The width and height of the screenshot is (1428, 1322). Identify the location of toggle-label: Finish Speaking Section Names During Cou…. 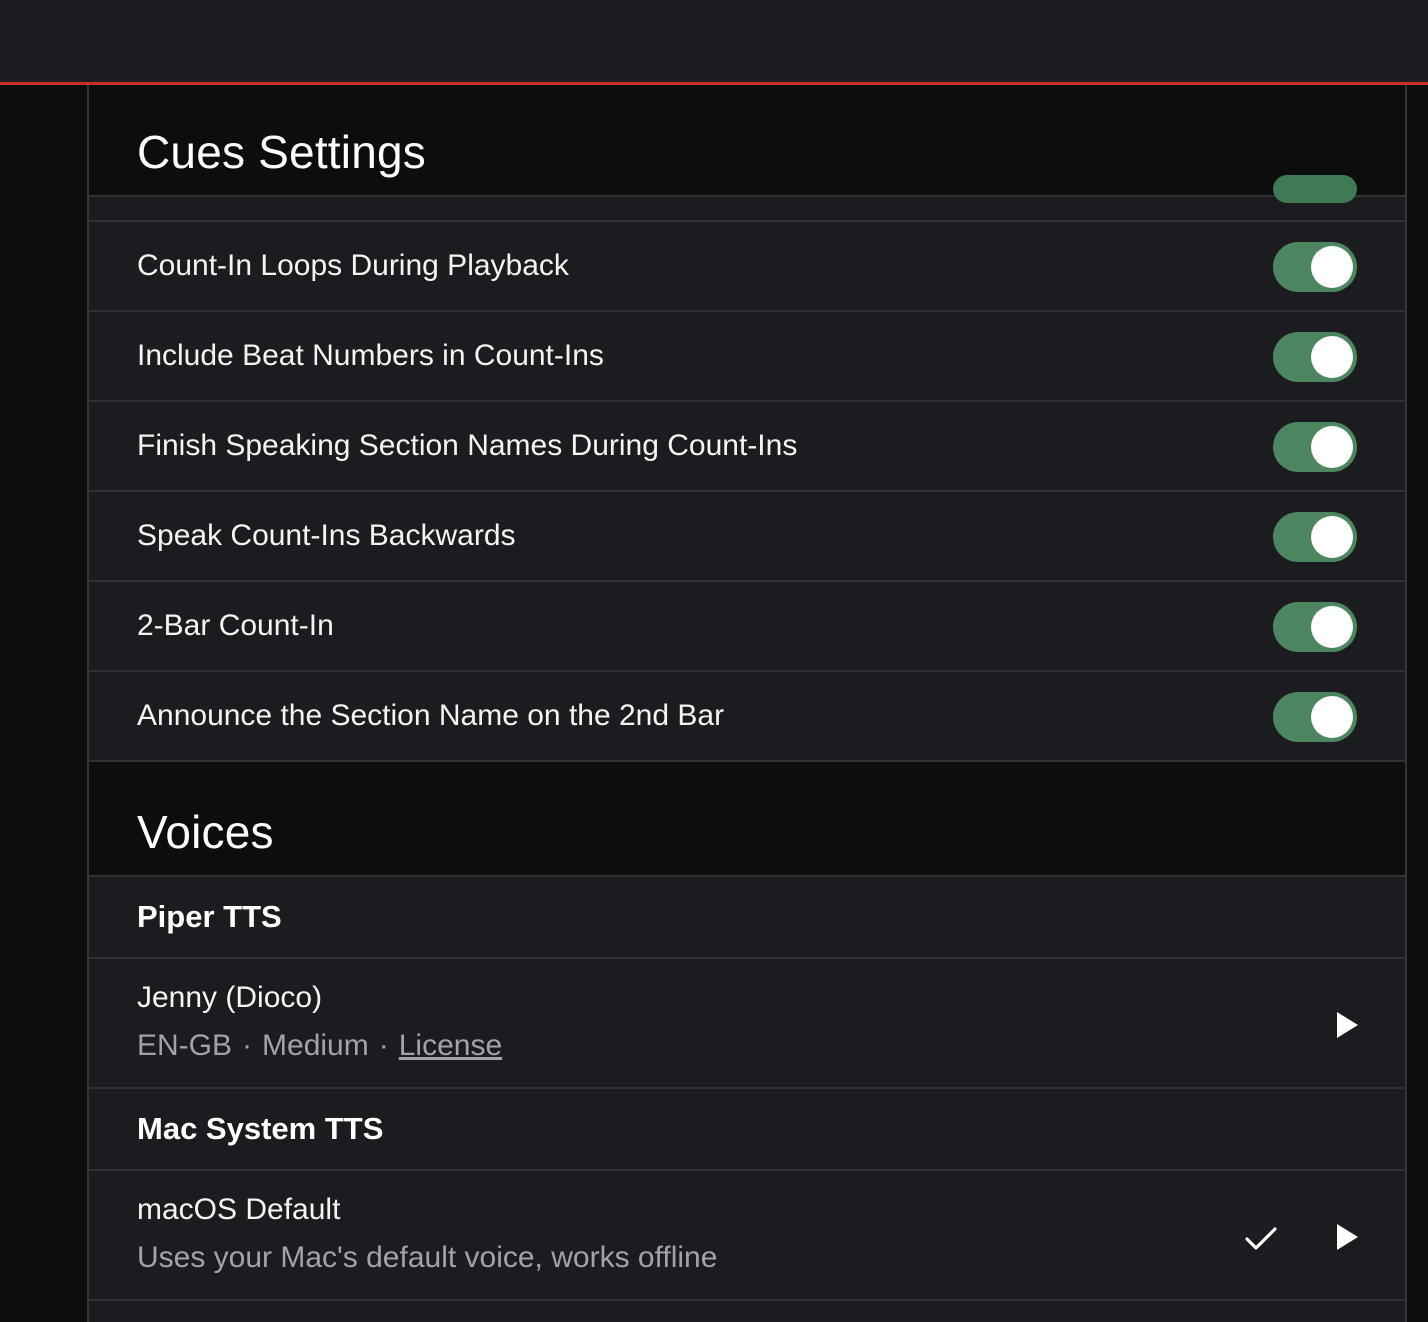
(467, 445).